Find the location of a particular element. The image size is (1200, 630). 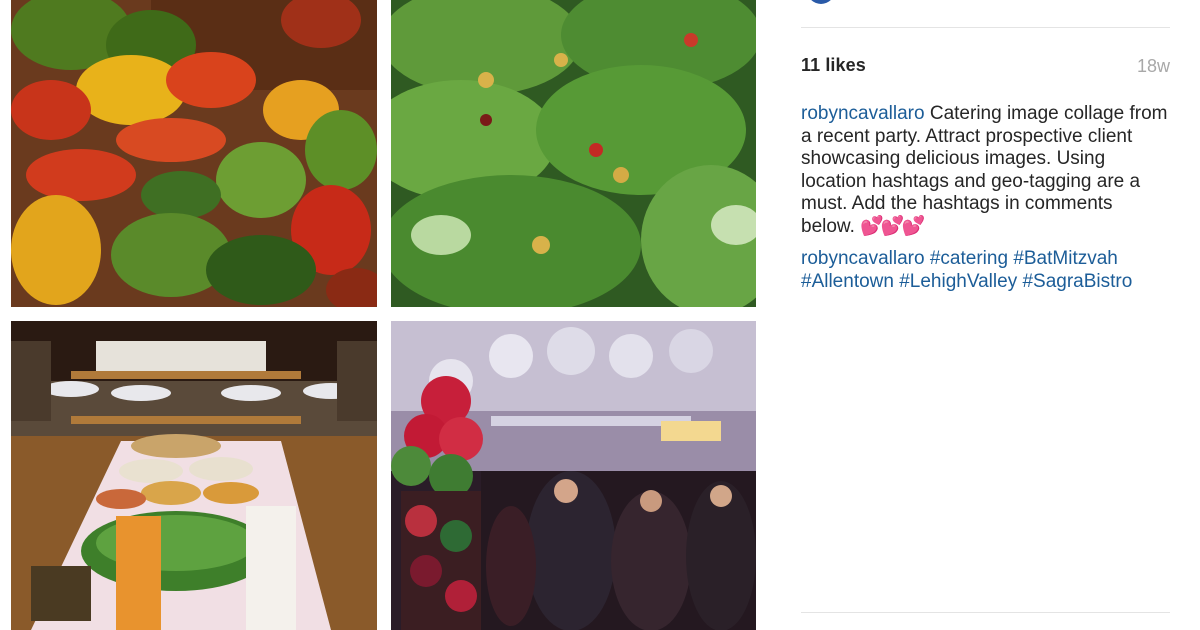

hashtag-link: #BatMitzvah is located at coordinates (1065, 258).